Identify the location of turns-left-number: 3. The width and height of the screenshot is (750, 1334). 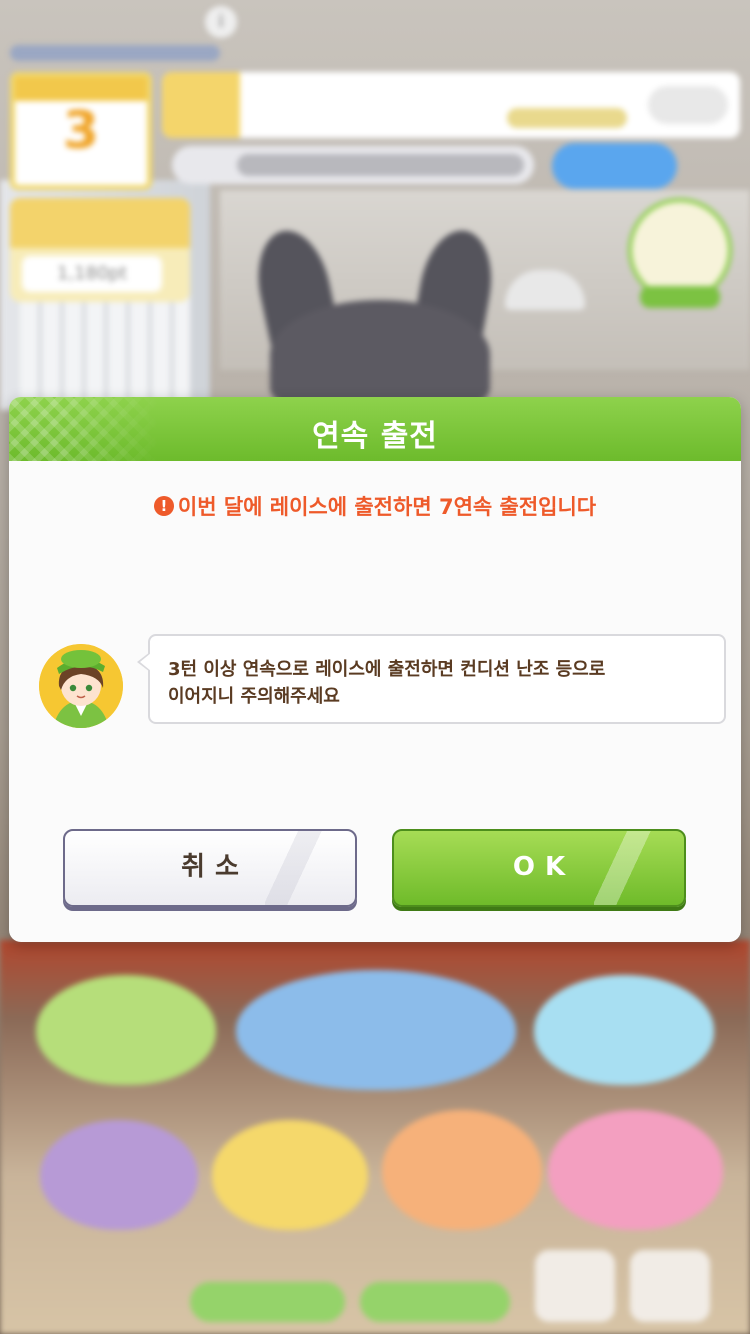
(81, 131).